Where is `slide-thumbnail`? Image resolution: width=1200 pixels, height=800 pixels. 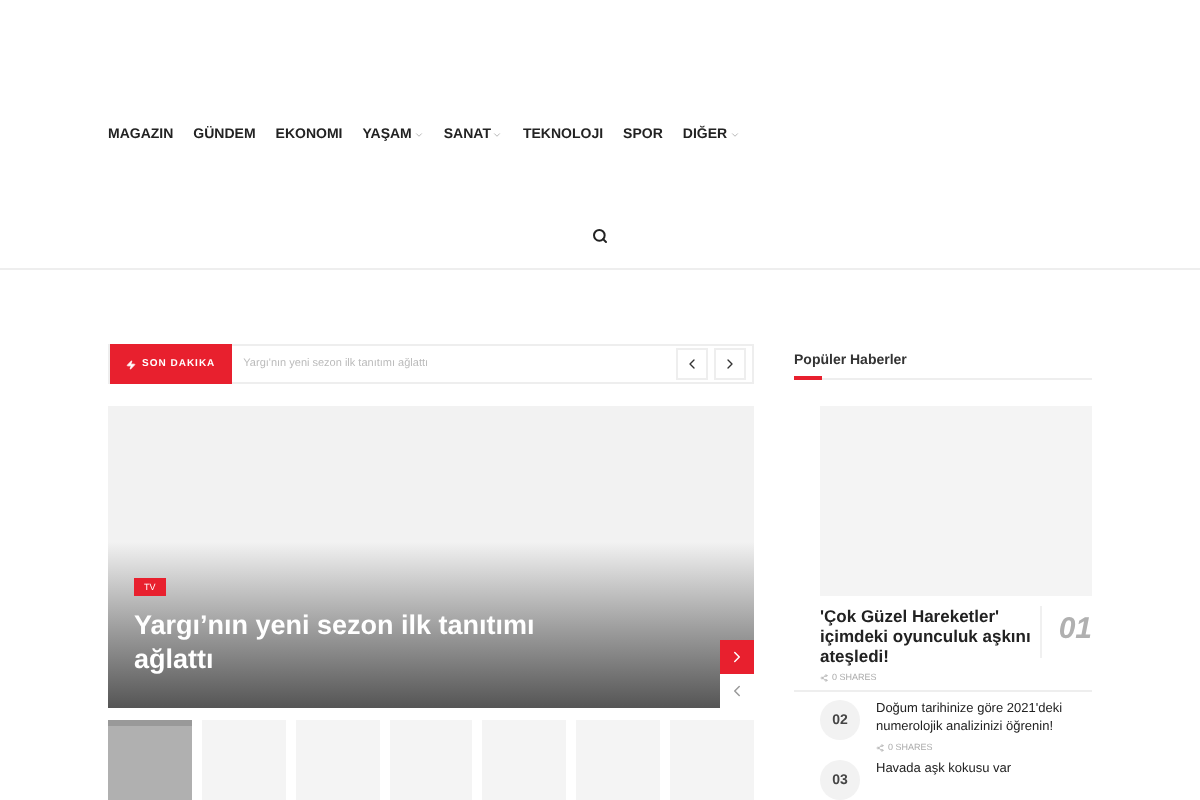 slide-thumbnail is located at coordinates (150, 760).